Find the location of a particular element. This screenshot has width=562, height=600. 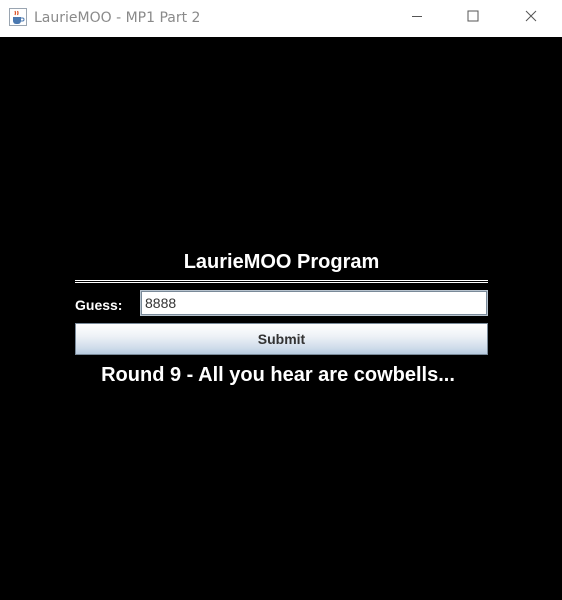

close-icon is located at coordinates (531, 18).